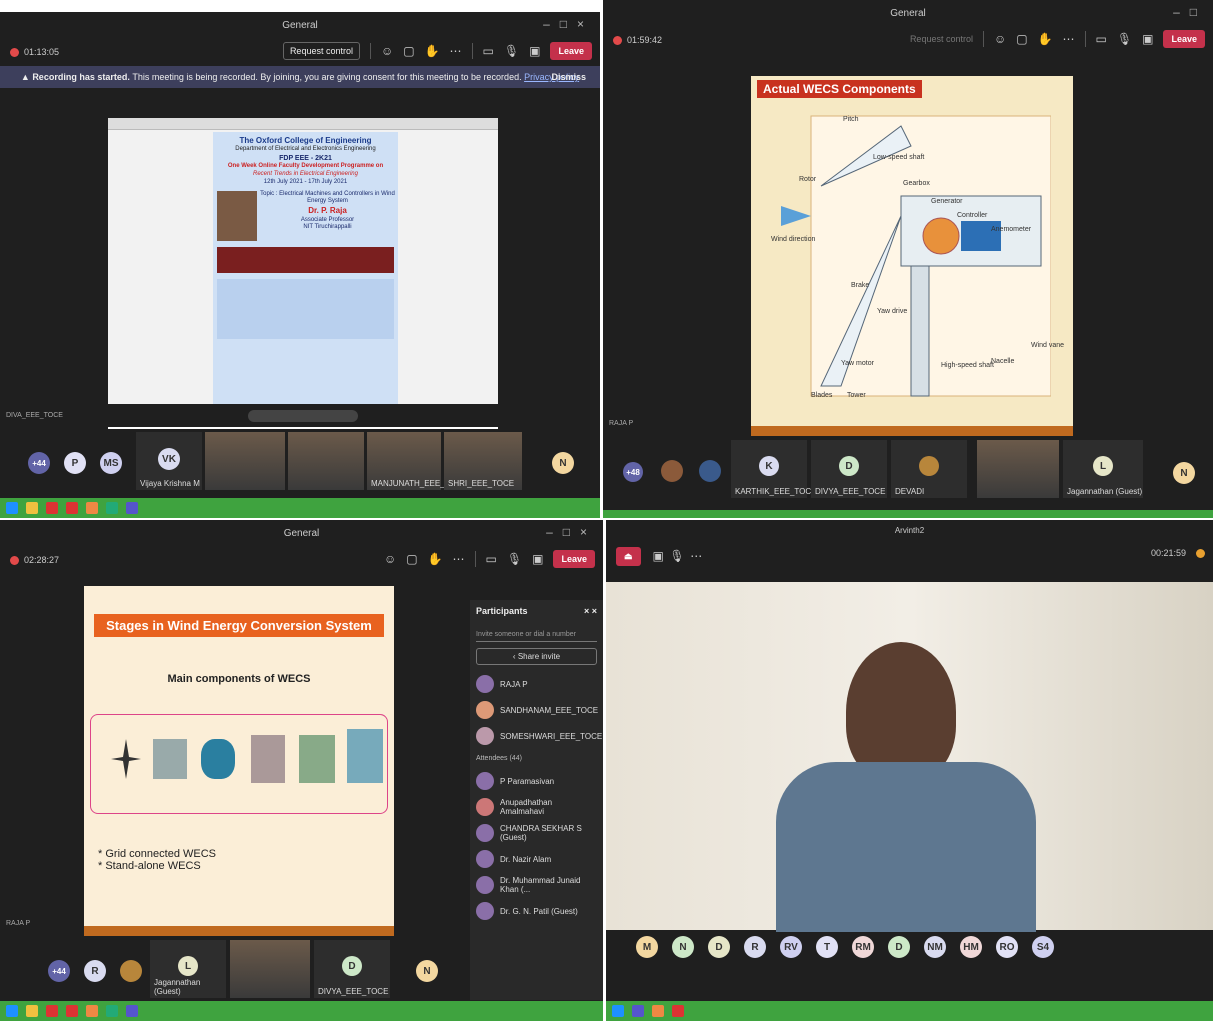 This screenshot has width=1213, height=1021. Describe the element at coordinates (1043, 947) in the screenshot. I see `participant-avatar: S4` at that location.